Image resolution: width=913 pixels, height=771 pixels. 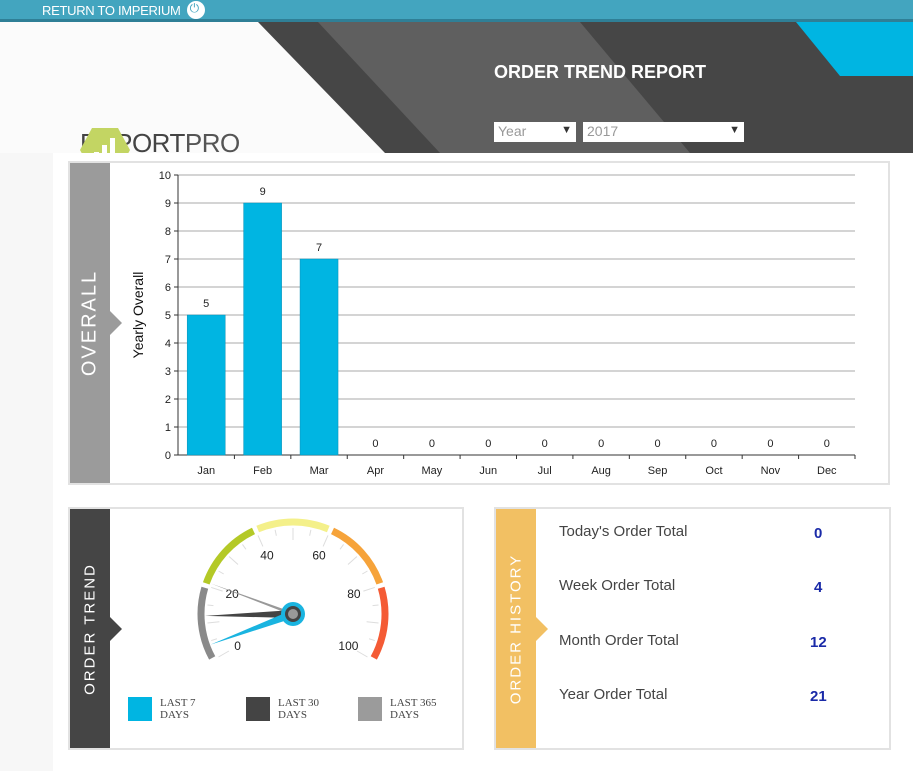 What do you see at coordinates (413, 703) in the screenshot?
I see `legend-label: LAST 365` at bounding box center [413, 703].